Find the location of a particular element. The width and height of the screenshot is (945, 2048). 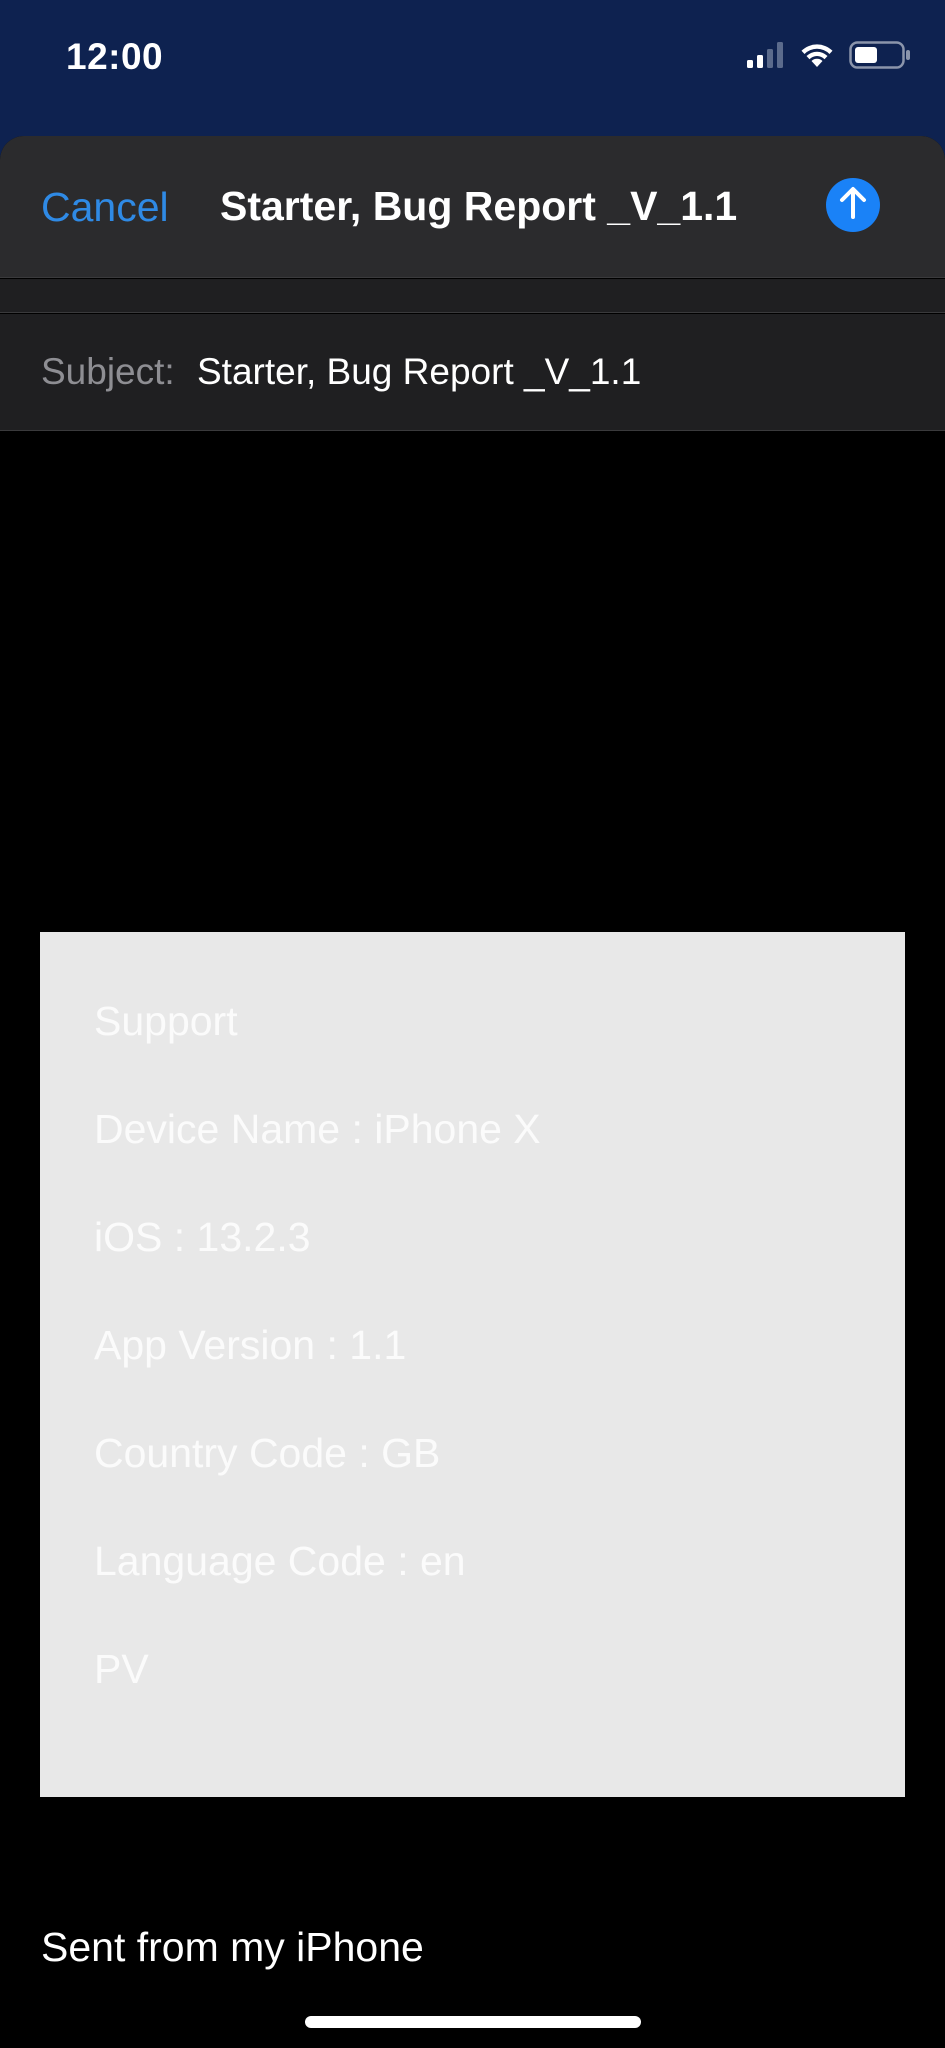

email-signature: Sent from my iPhone is located at coordinates (232, 1947).